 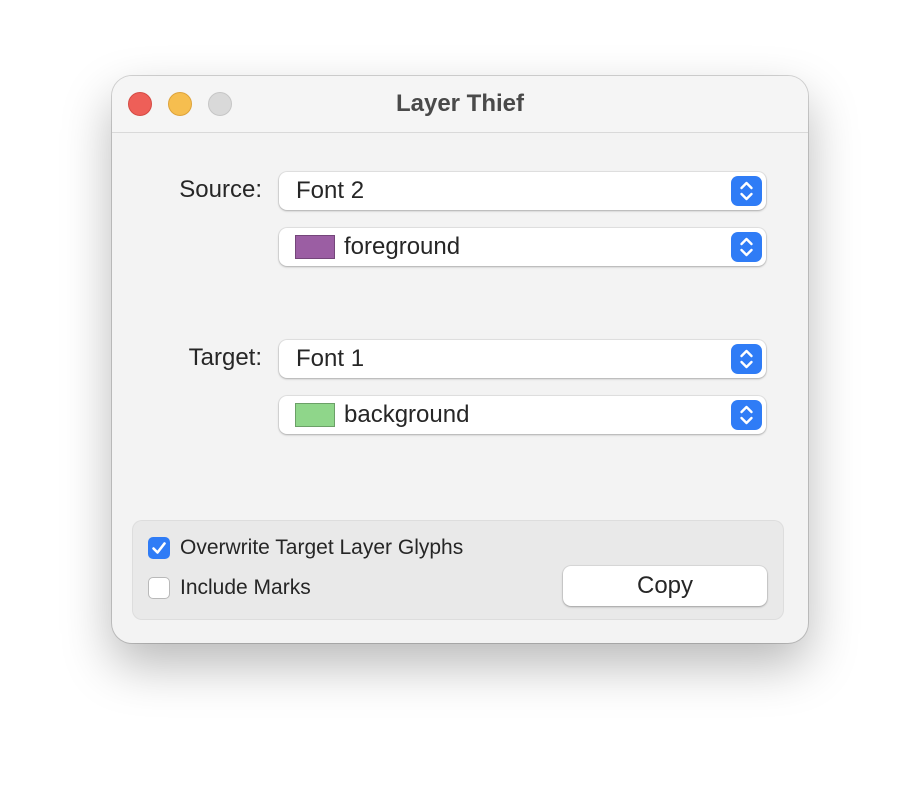 I want to click on minimize-button, so click(x=180, y=104).